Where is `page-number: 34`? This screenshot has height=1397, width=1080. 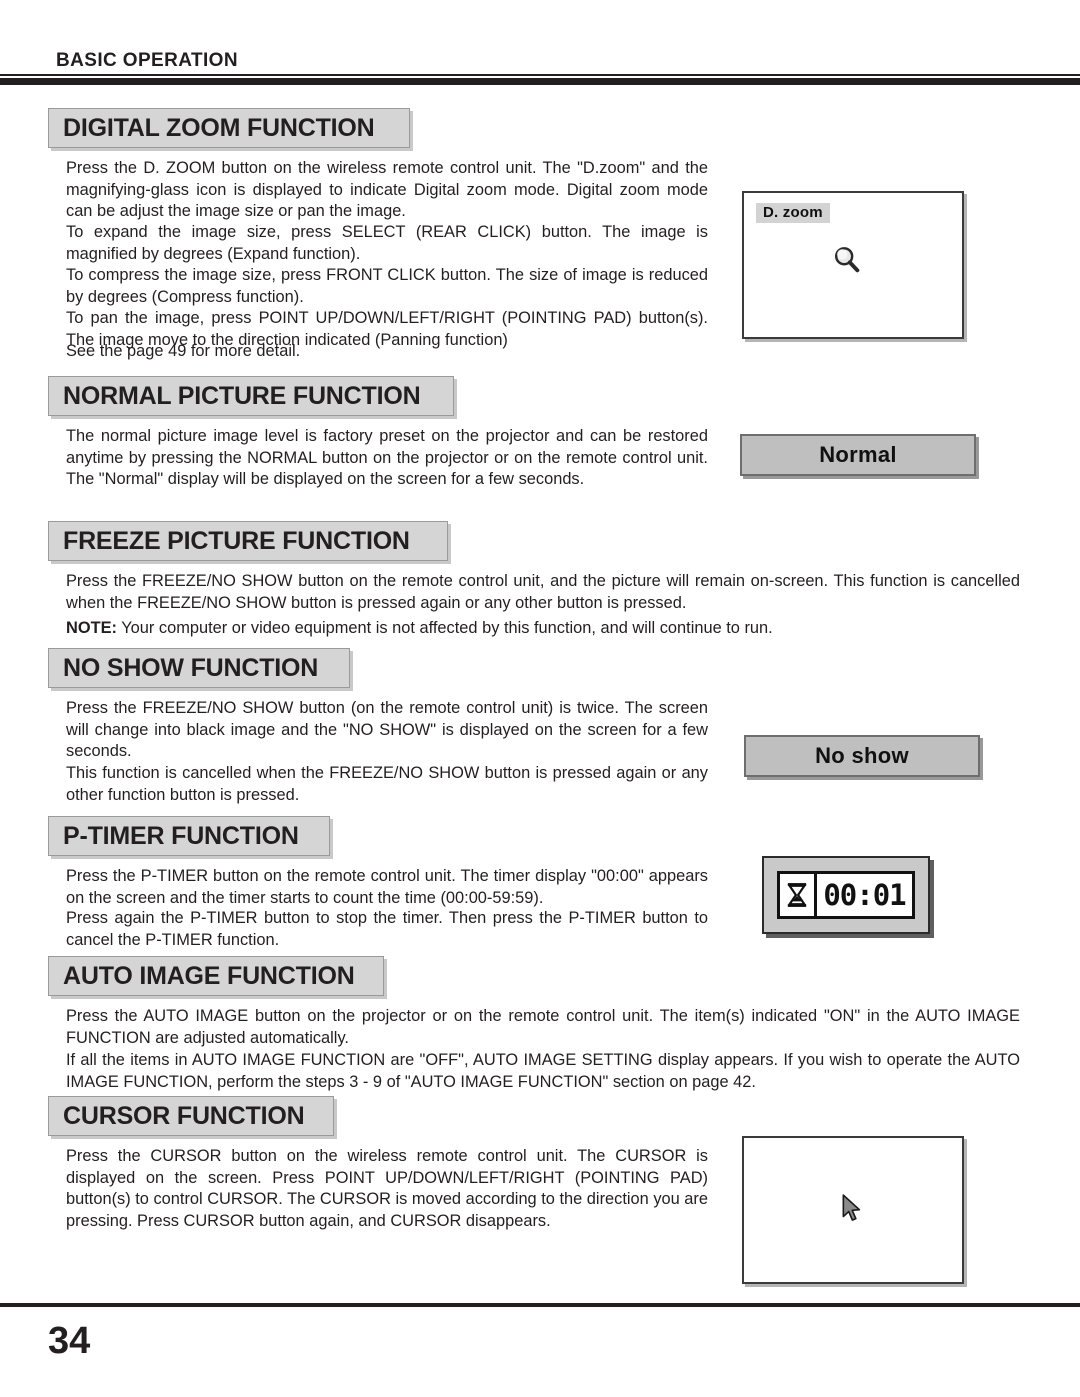
page-number: 34 is located at coordinates (69, 1341).